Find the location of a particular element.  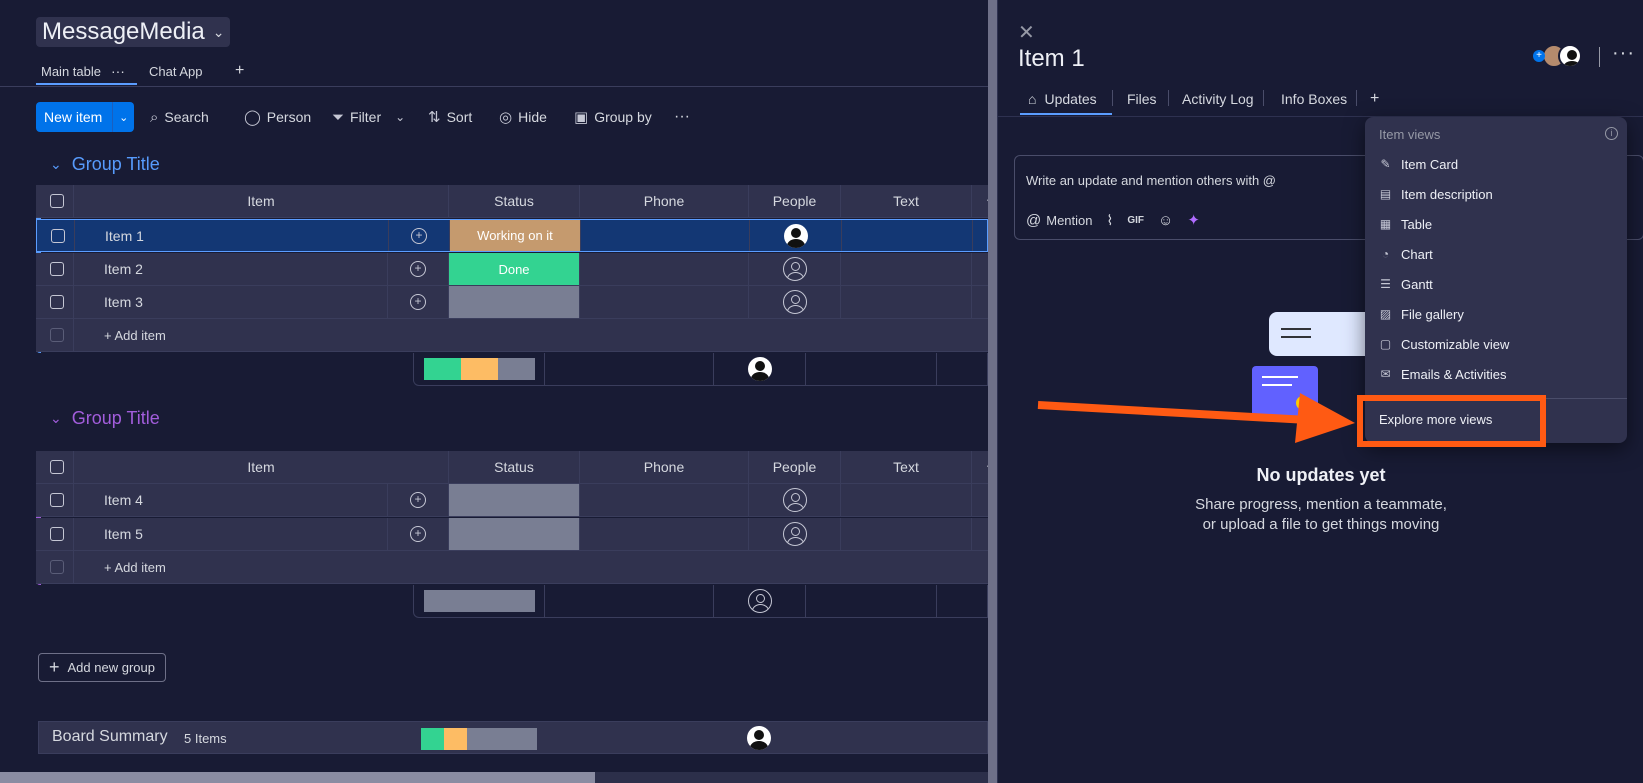

group-header: ⌄ Group Title is located at coordinates (105, 164).